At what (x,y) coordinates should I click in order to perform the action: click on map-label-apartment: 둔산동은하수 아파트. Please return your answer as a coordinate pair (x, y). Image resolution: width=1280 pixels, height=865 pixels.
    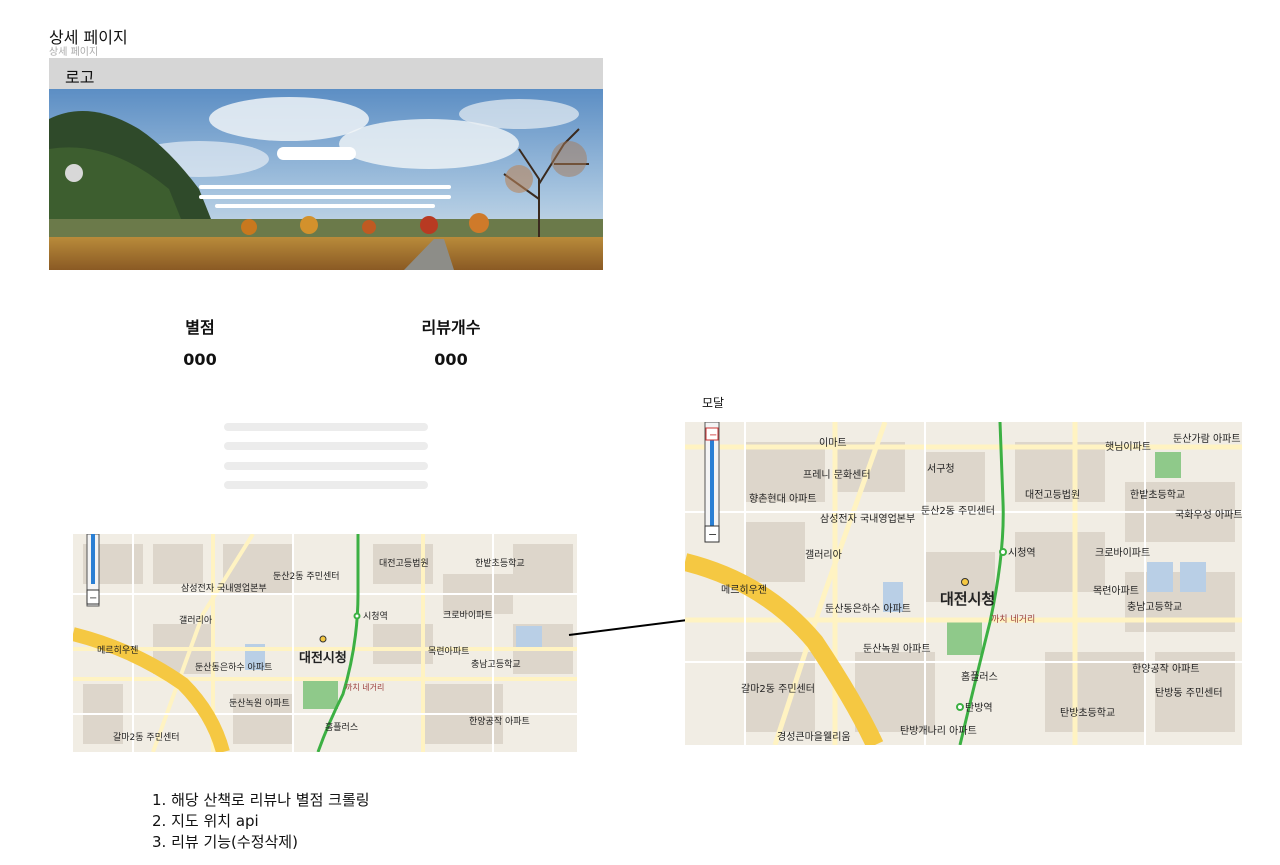
    Looking at the image, I should click on (233, 667).